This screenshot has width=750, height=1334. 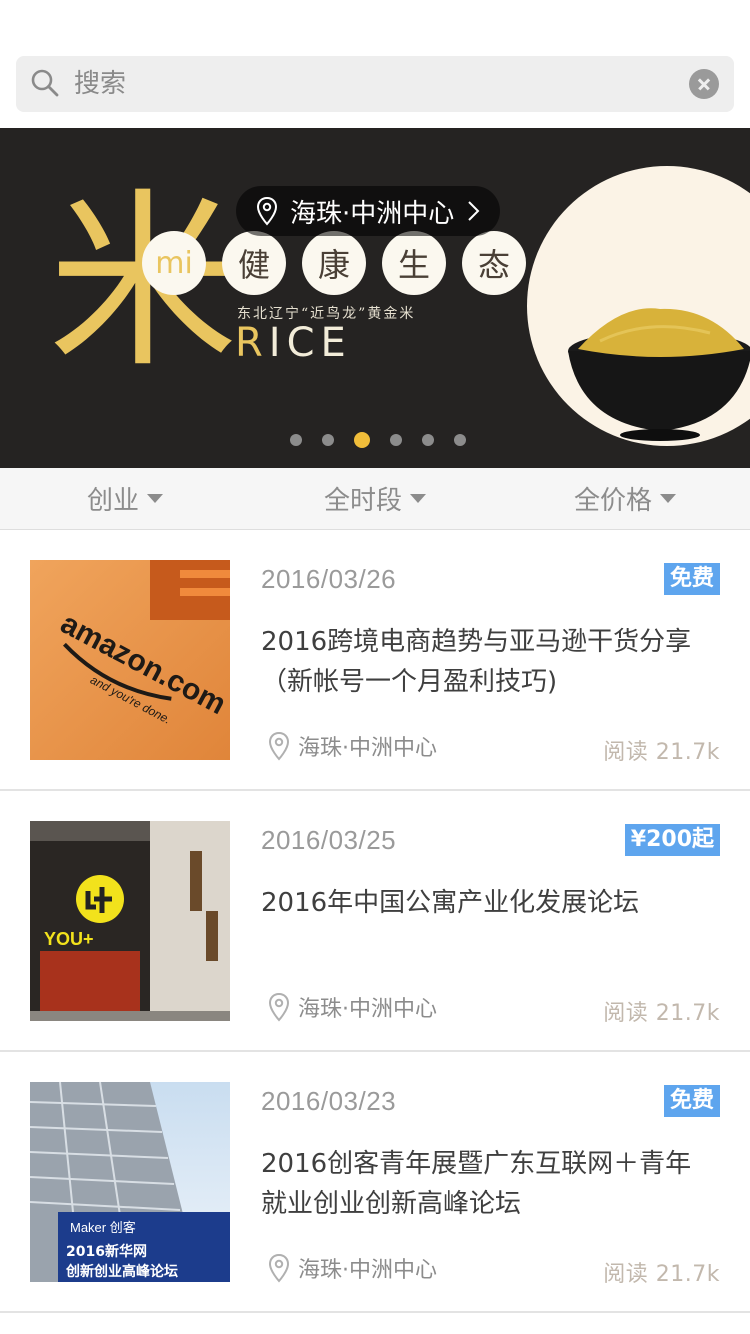 I want to click on event-thumbnail: amazon.com and you're done., so click(x=130, y=660).